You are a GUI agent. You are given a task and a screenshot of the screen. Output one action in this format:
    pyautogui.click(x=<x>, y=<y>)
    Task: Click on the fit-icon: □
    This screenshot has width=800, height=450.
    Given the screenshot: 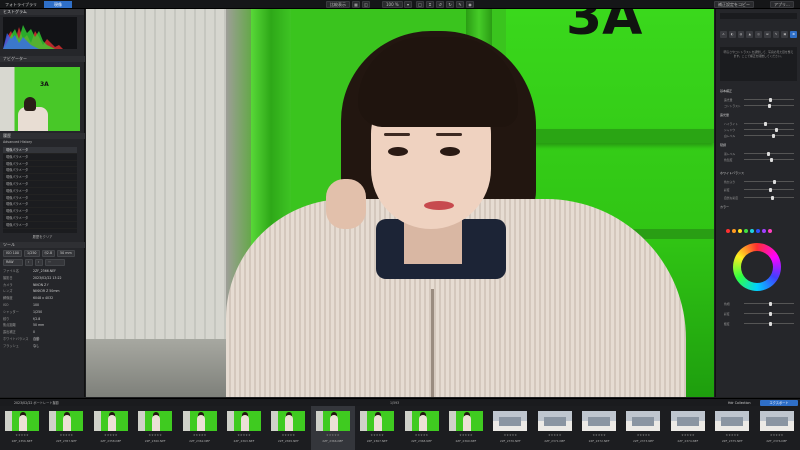 What is the action you would take?
    pyautogui.click(x=420, y=4)
    